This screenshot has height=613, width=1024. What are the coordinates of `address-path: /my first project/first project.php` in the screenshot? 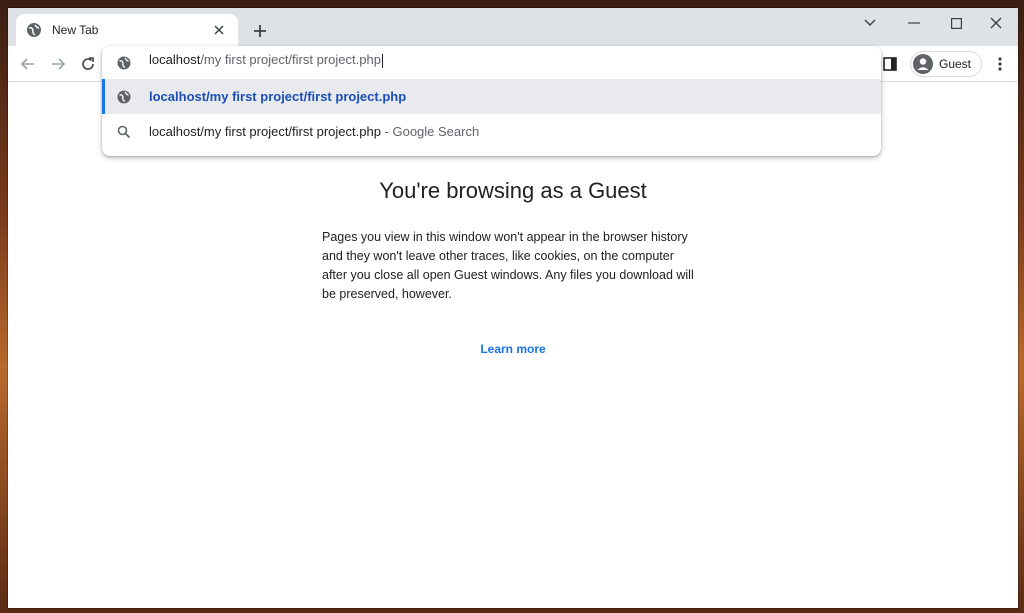 It's located at (290, 59).